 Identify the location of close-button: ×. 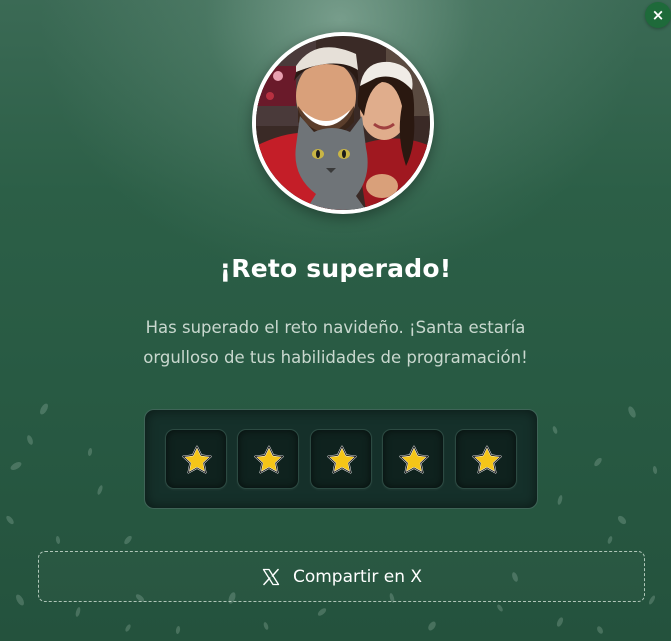
(658, 15).